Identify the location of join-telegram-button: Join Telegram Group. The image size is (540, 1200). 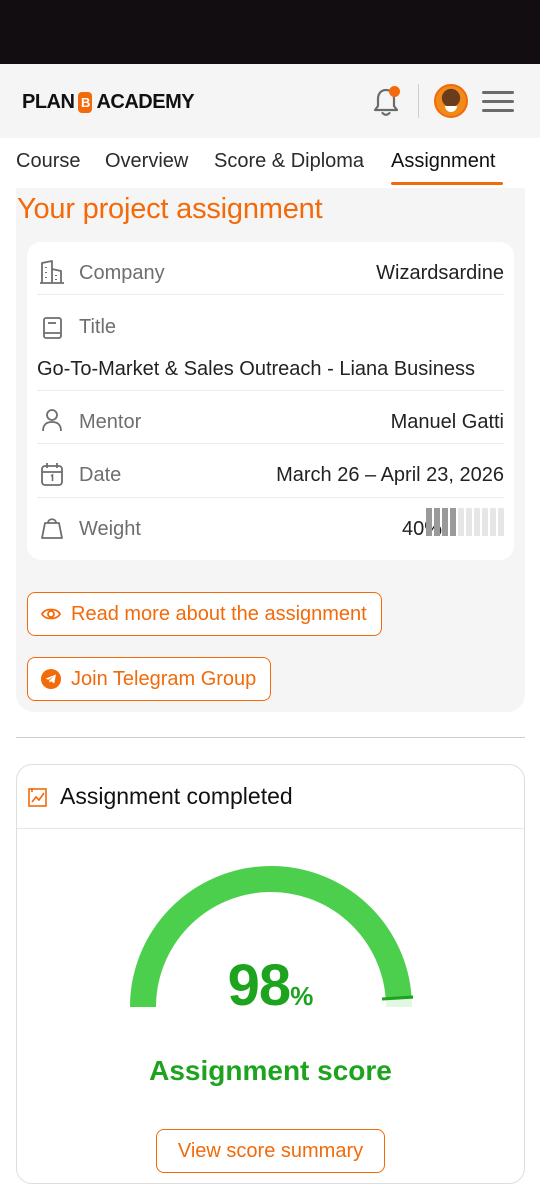
(149, 679).